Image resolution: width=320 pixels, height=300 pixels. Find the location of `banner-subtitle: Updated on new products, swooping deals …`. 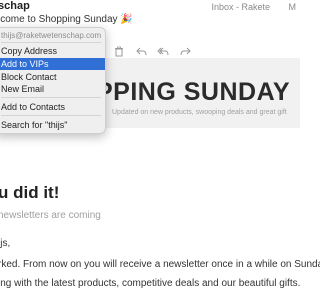

banner-subtitle: Updated on new products, swooping deals … is located at coordinates (199, 112).